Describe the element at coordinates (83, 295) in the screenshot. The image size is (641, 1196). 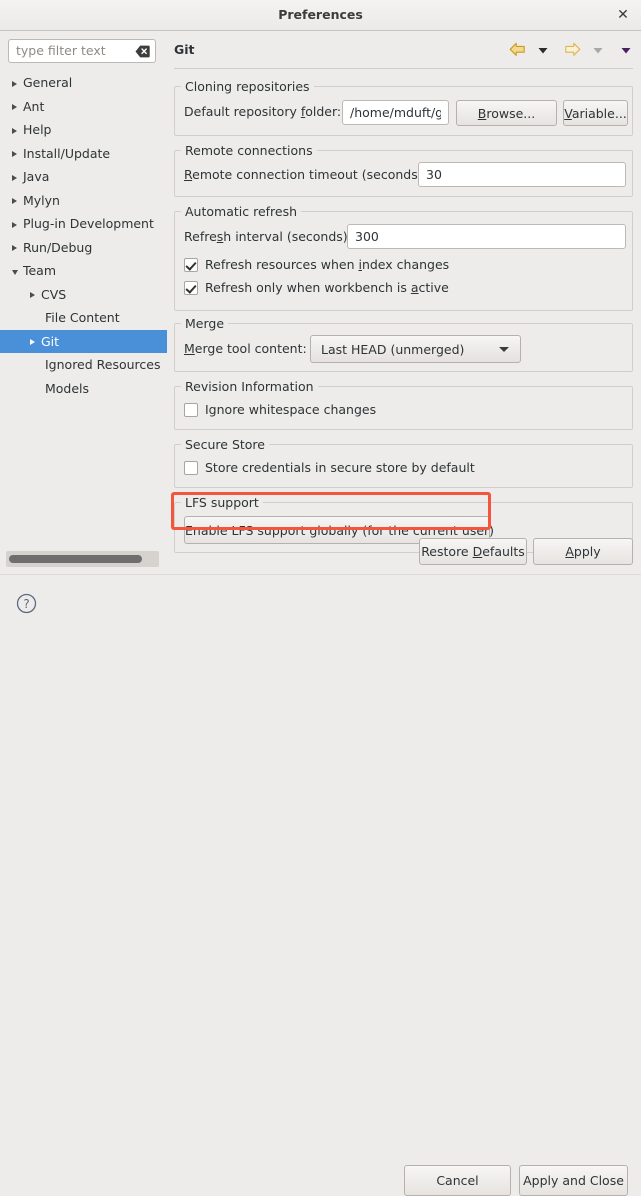
I see `sidebar-item-cvs: CVS` at that location.